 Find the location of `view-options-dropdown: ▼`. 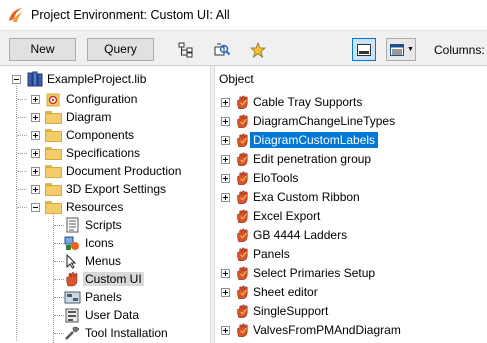

view-options-dropdown: ▼ is located at coordinates (401, 49).